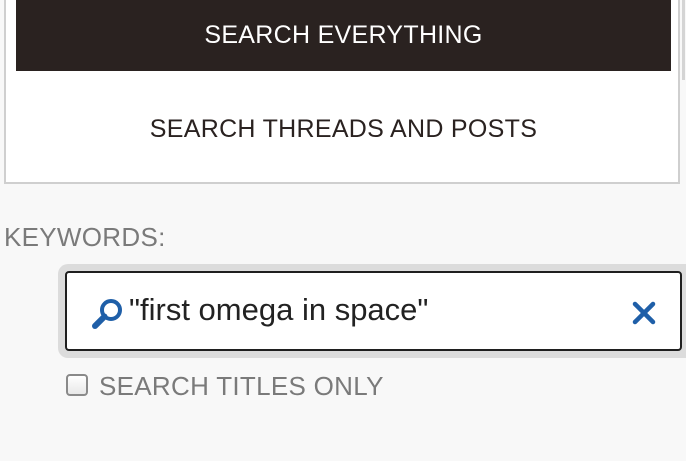 Image resolution: width=686 pixels, height=461 pixels. Describe the element at coordinates (644, 313) in the screenshot. I see `close-icon` at that location.